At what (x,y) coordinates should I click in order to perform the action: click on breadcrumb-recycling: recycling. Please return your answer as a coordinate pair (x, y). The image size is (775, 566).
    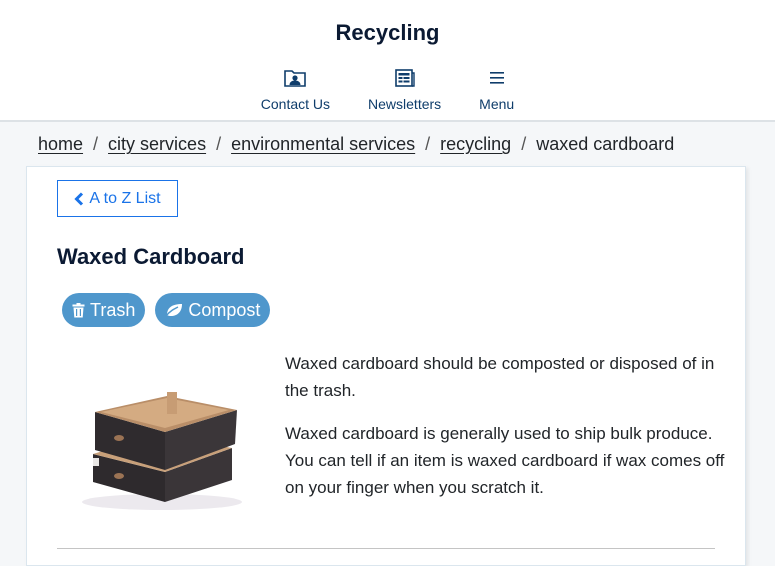
    Looking at the image, I should click on (475, 144).